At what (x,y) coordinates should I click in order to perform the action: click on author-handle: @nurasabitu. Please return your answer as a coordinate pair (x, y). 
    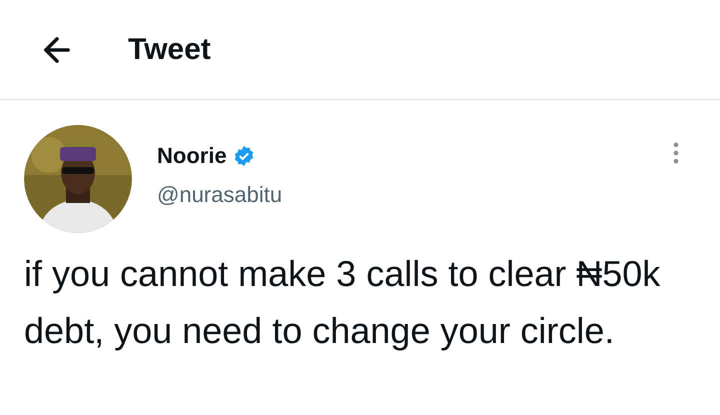
    Looking at the image, I should click on (409, 194).